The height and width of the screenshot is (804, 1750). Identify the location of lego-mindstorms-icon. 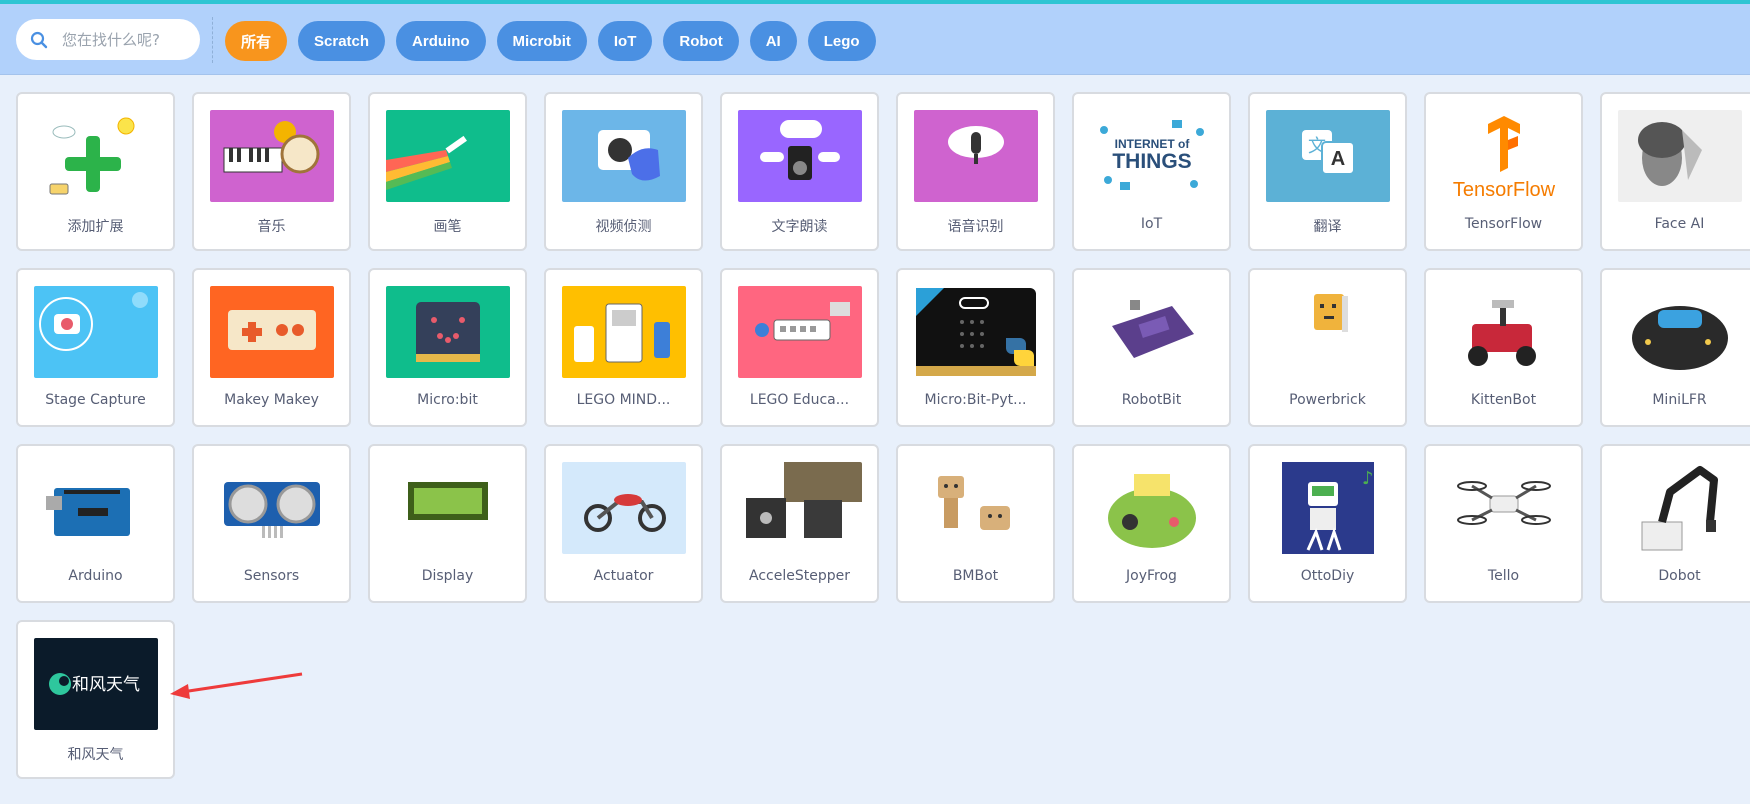
(624, 332).